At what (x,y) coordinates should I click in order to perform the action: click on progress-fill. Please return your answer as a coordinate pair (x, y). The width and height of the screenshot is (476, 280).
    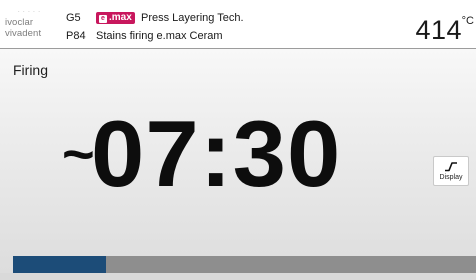
    Looking at the image, I should click on (59, 264).